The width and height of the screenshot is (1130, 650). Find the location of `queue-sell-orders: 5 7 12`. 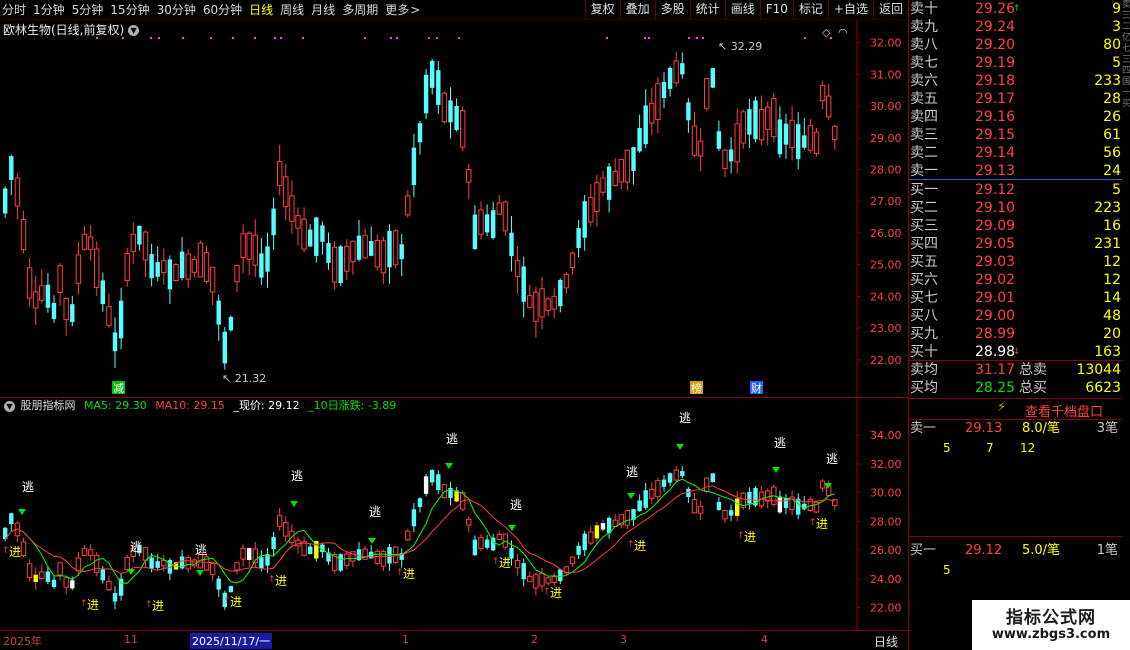

queue-sell-orders: 5 7 12 is located at coordinates (1015, 448).